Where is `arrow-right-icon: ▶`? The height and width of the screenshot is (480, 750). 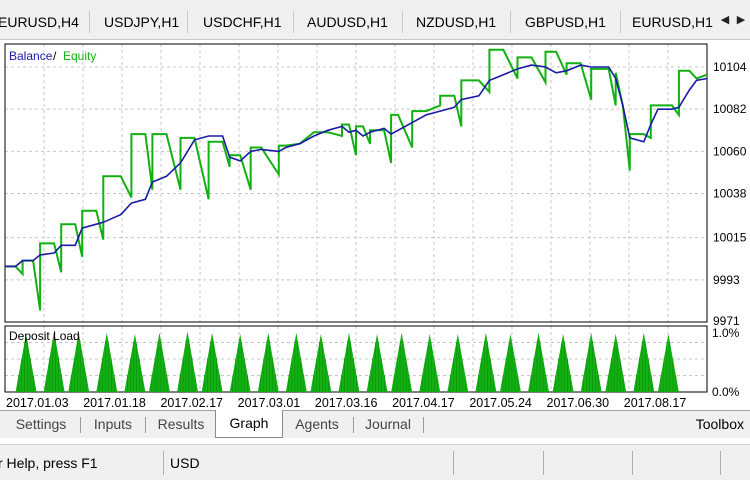
arrow-right-icon: ▶ is located at coordinates (741, 20).